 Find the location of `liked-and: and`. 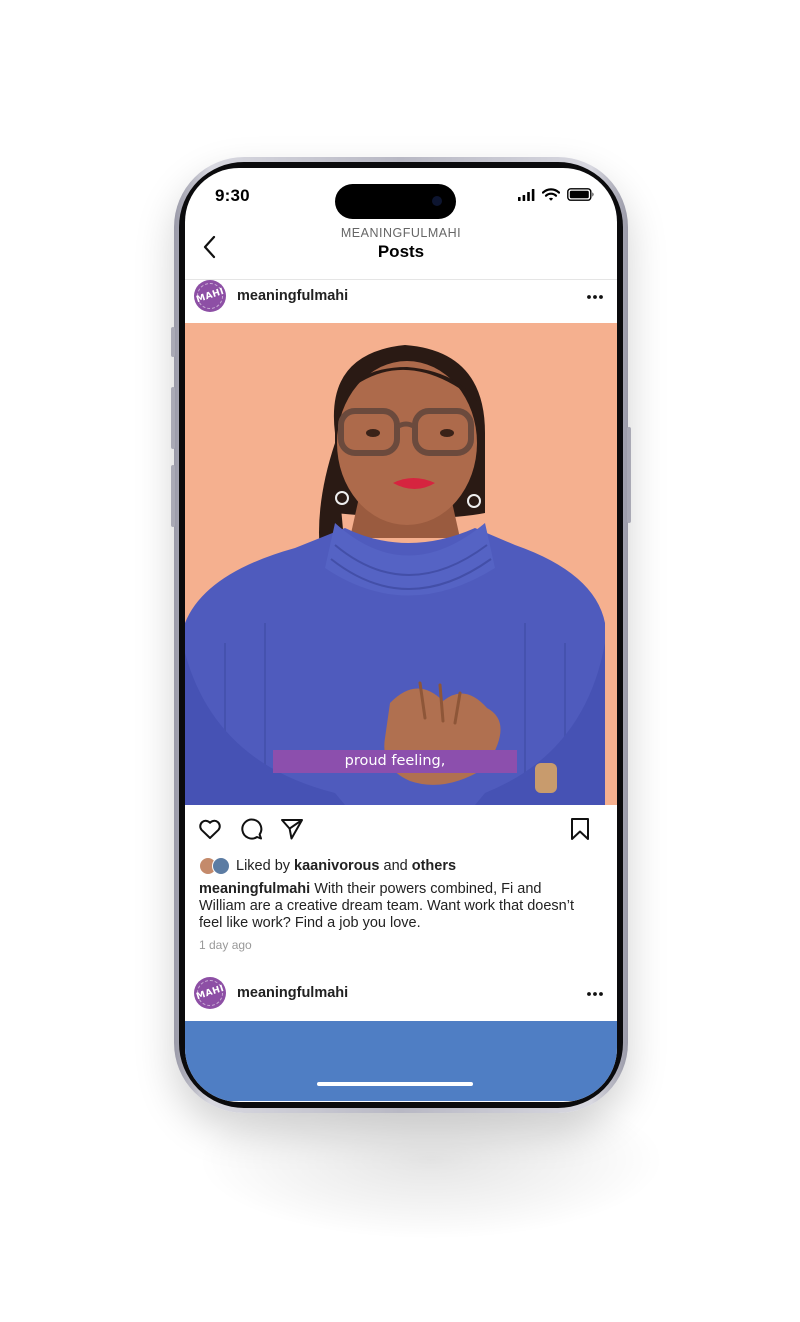

liked-and: and is located at coordinates (395, 866).